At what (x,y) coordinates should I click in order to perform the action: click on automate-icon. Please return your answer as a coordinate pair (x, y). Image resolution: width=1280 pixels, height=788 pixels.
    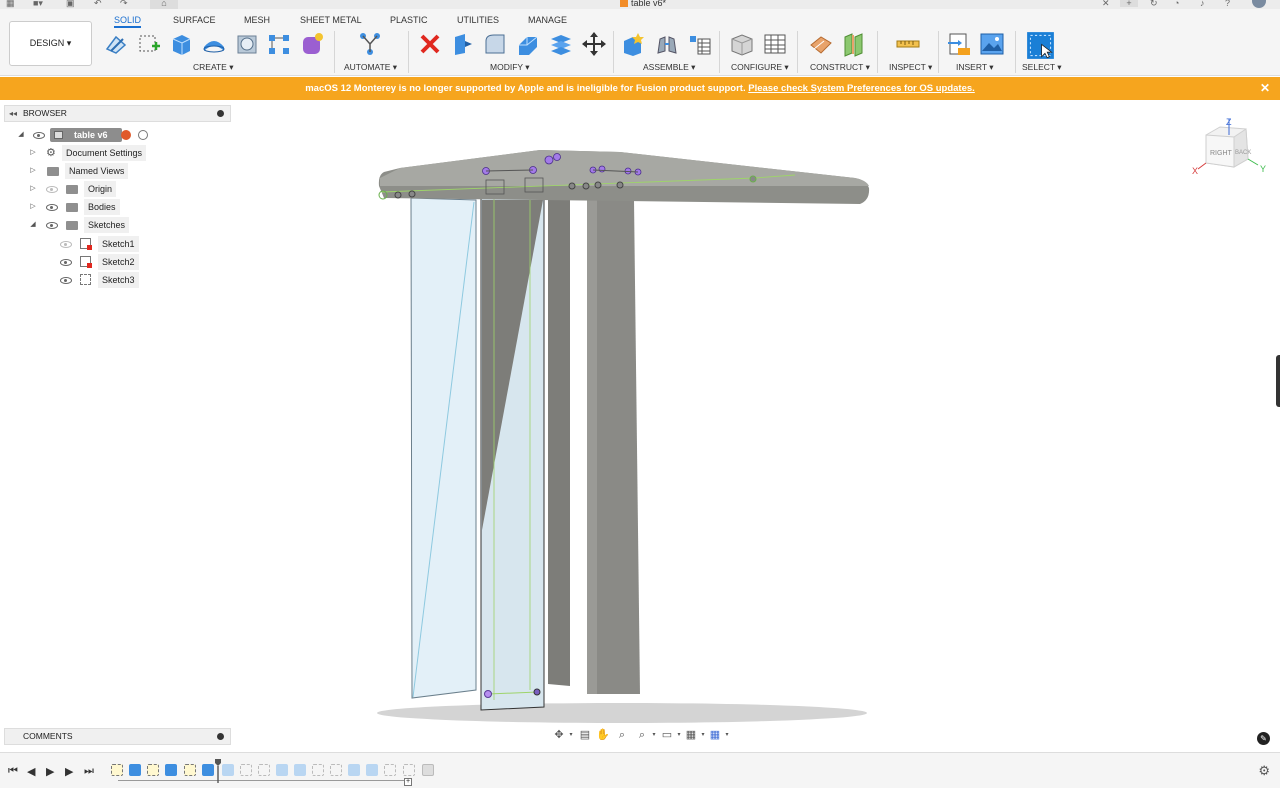
    Looking at the image, I should click on (370, 44).